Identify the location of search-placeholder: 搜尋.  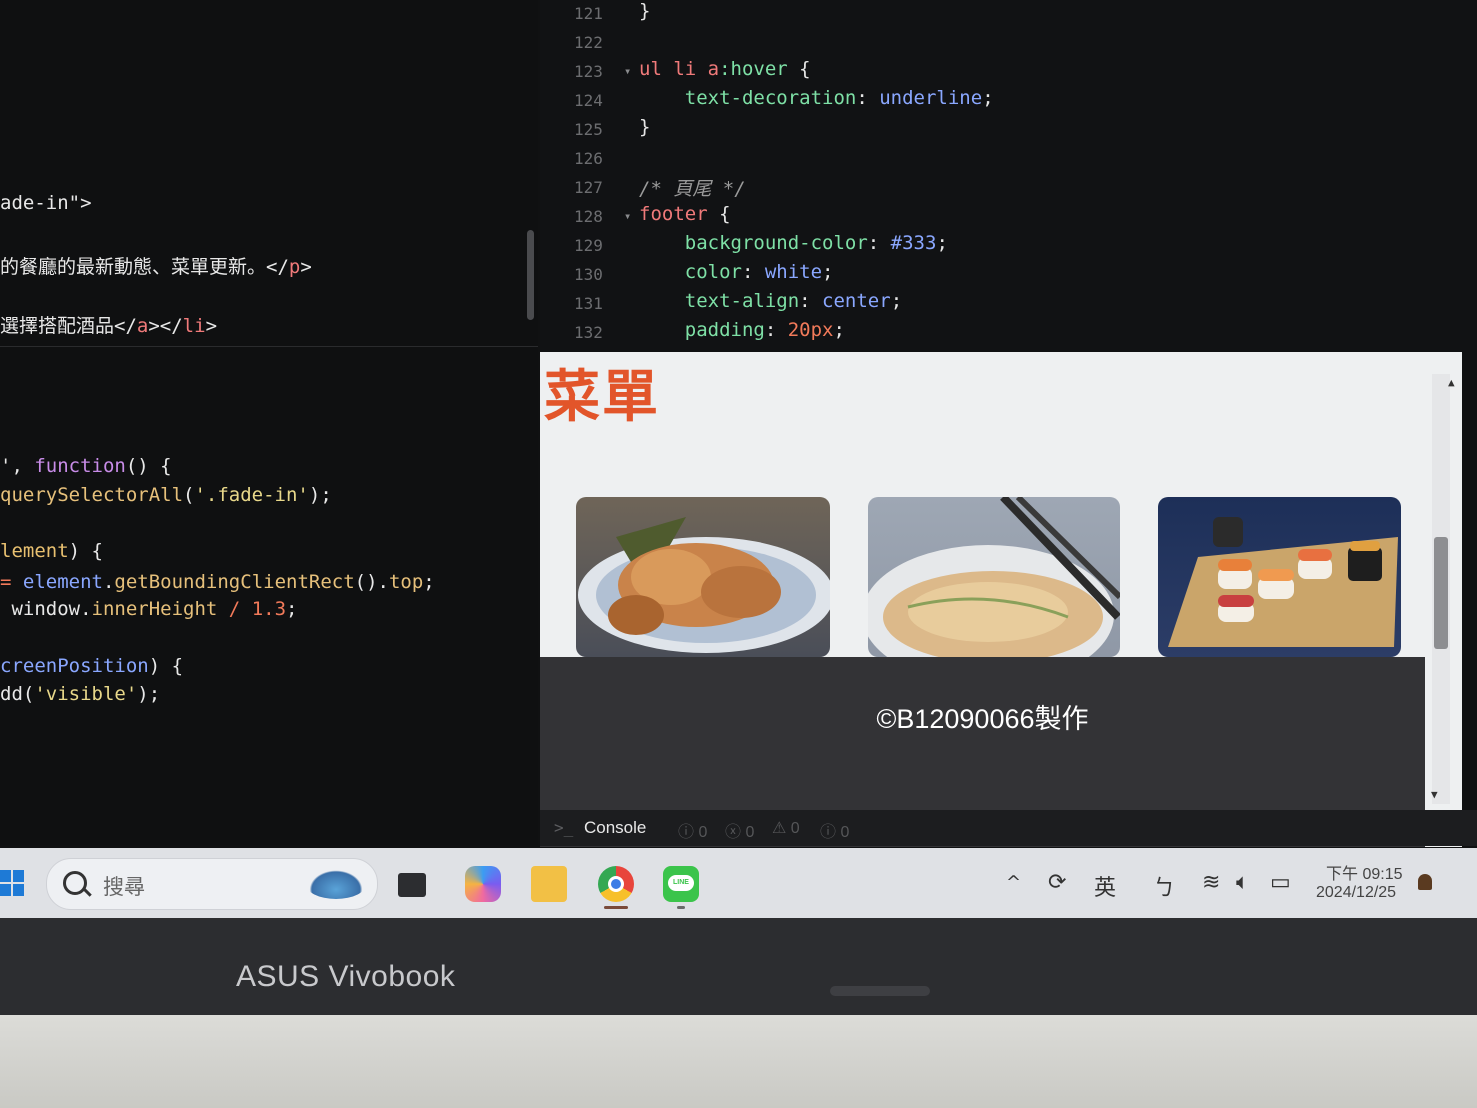
(124, 887).